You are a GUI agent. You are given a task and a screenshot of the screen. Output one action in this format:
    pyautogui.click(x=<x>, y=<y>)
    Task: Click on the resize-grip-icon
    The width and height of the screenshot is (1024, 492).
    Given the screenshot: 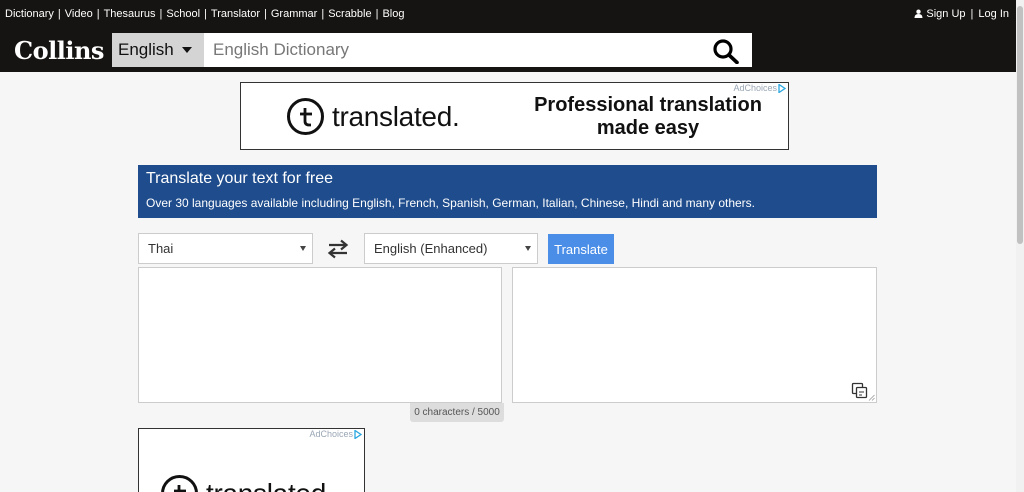 What is the action you would take?
    pyautogui.click(x=871, y=397)
    